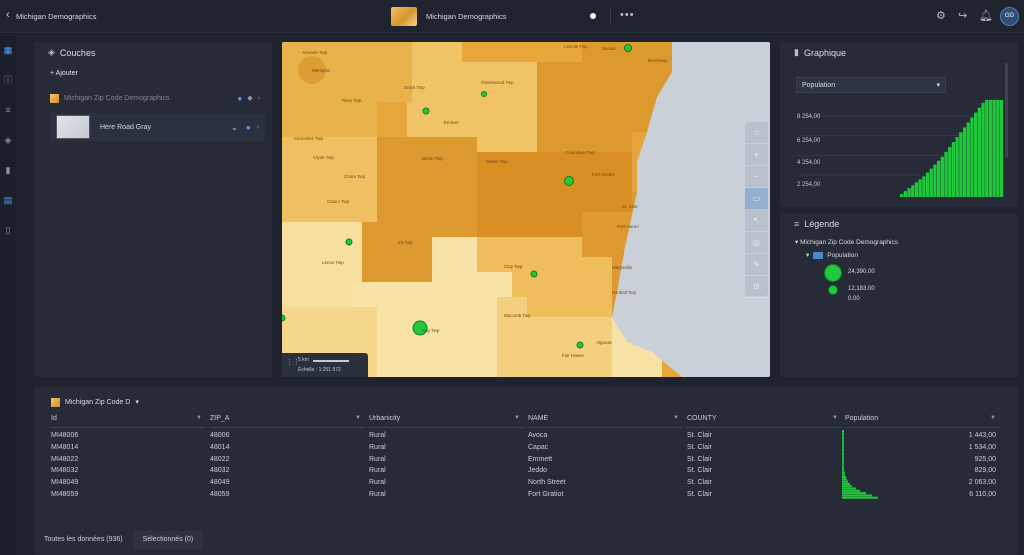 Image resolution: width=1024 pixels, height=555 pixels. I want to click on column-header: Urbanicity ▼, so click(446, 421).